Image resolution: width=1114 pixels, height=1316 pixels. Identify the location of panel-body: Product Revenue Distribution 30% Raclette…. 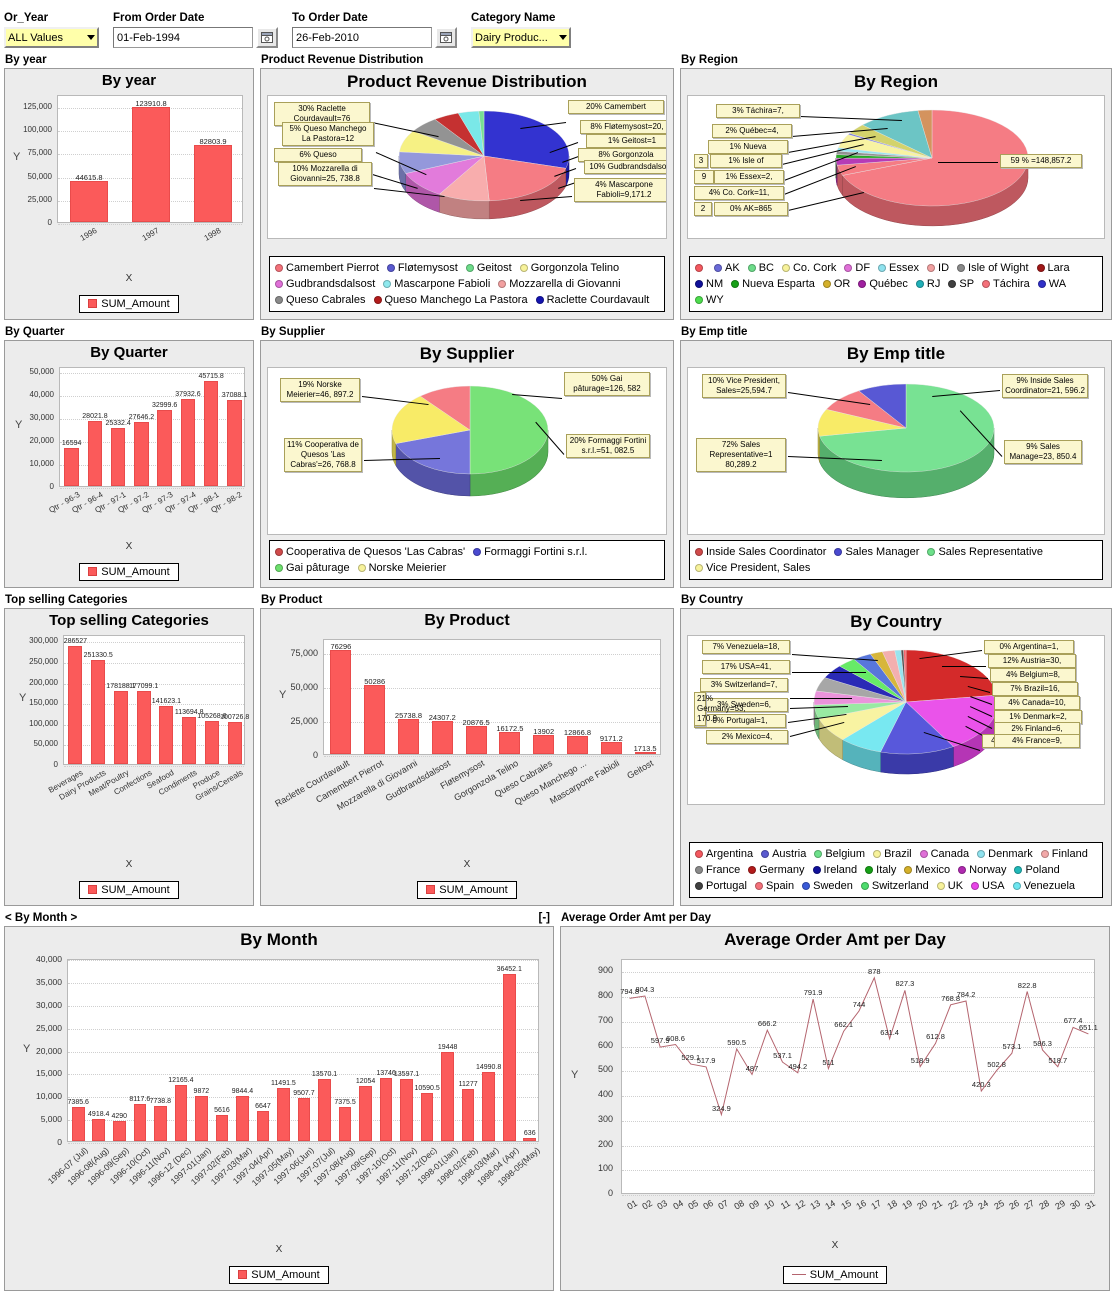
(467, 194).